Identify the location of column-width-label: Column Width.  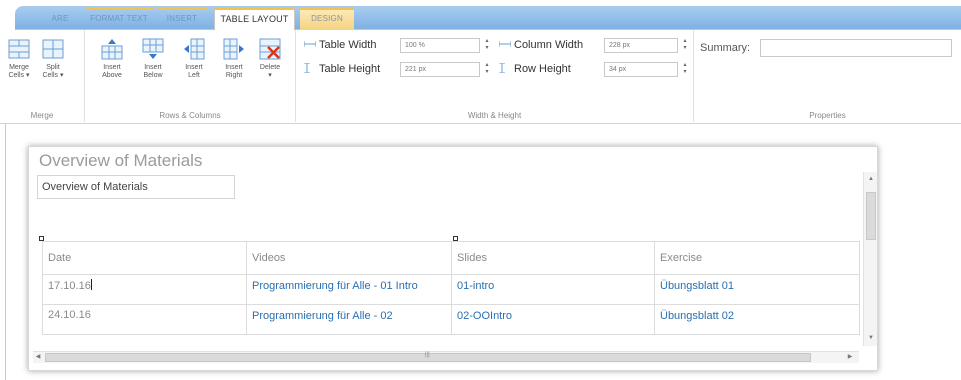
(541, 45).